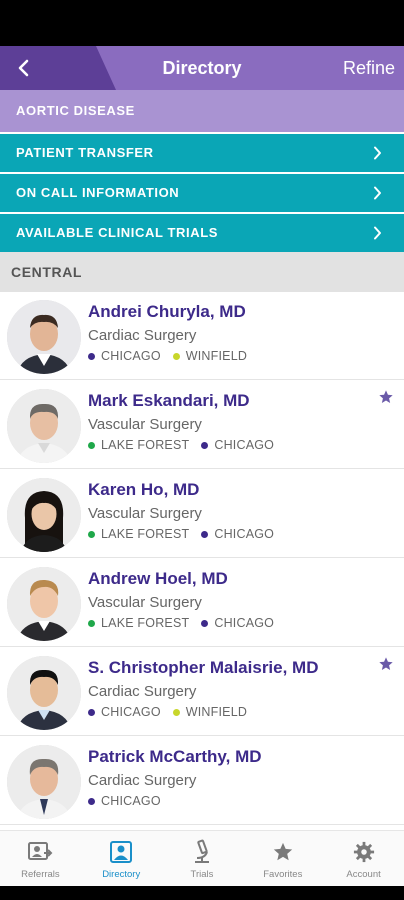  I want to click on status-bar, so click(202, 23).